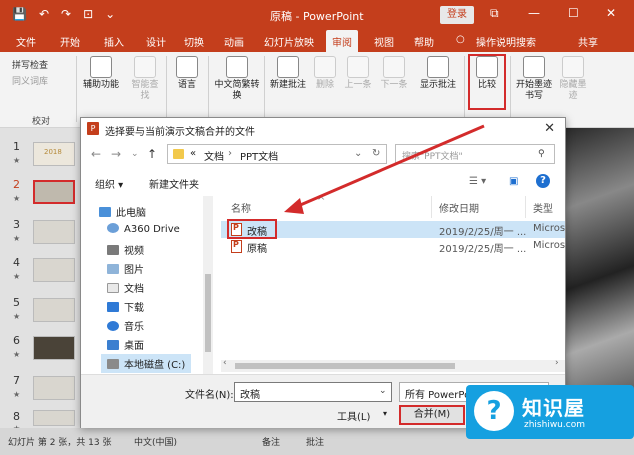  Describe the element at coordinates (19, 14) in the screenshot. I see `save-icon: 💾` at that location.